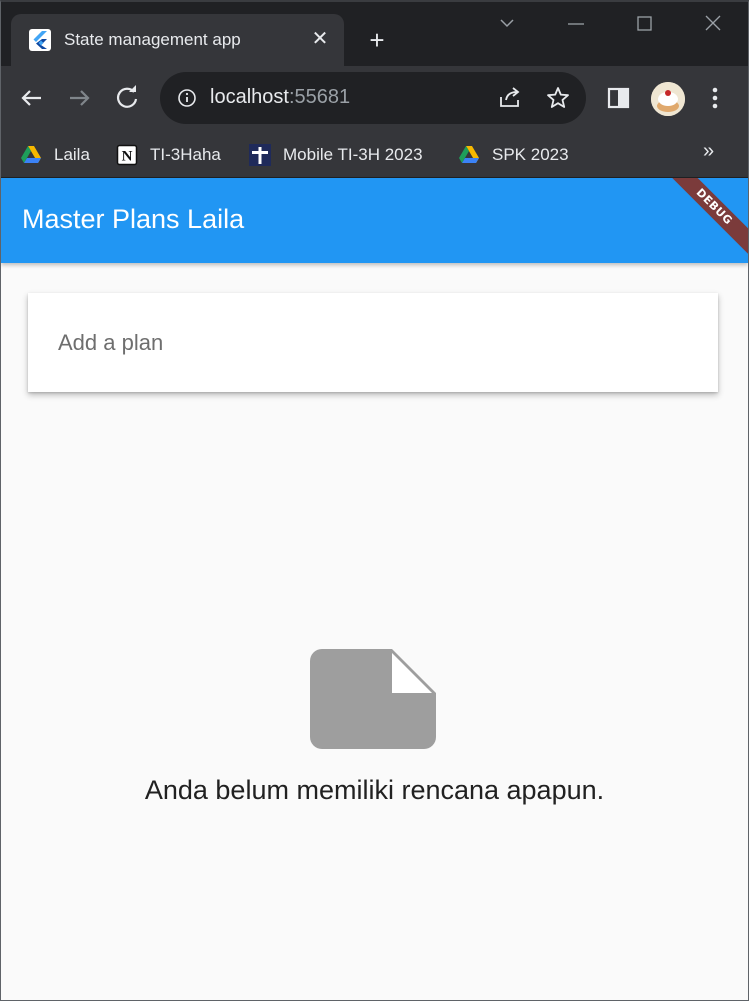  I want to click on address-bar: localhost:55681, so click(373, 98).